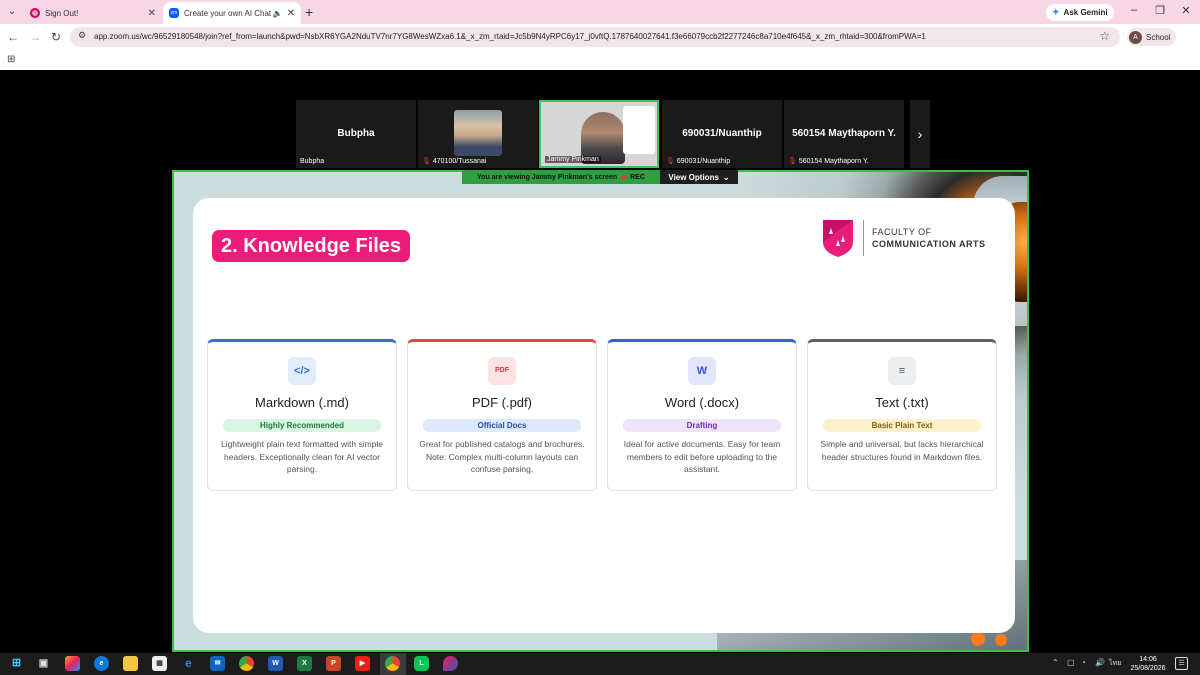  I want to click on notification-icon: ☰, so click(1181, 663).